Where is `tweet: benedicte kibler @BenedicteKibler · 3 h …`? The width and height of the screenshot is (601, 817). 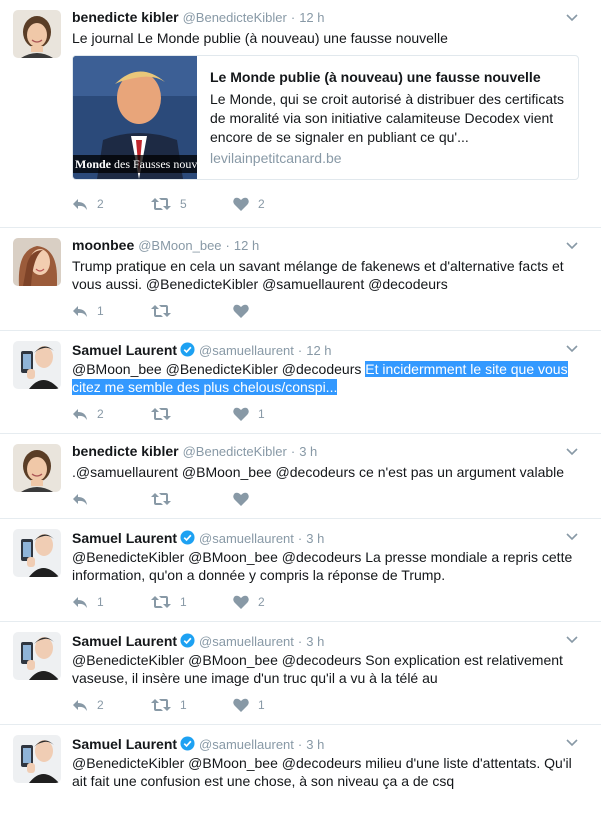 tweet: benedicte kibler @BenedicteKibler · 3 h … is located at coordinates (300, 476).